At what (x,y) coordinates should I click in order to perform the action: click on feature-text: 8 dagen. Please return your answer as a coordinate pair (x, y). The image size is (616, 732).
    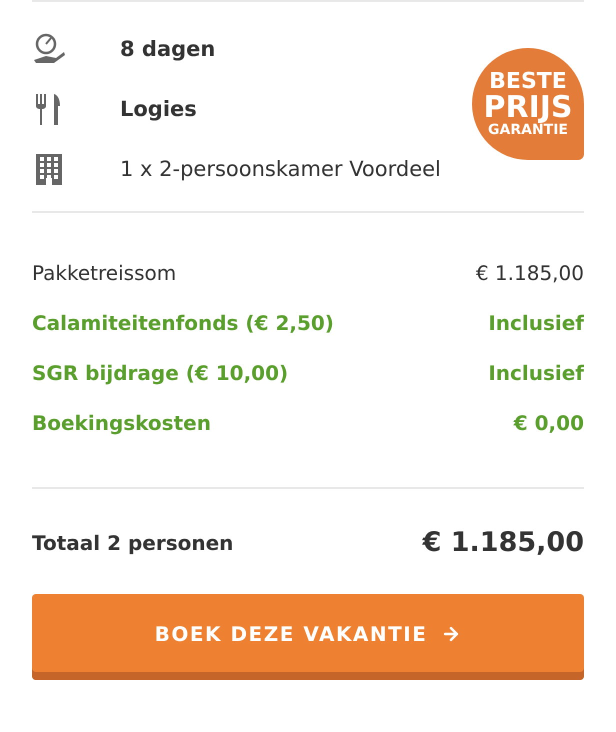
    Looking at the image, I should click on (168, 49).